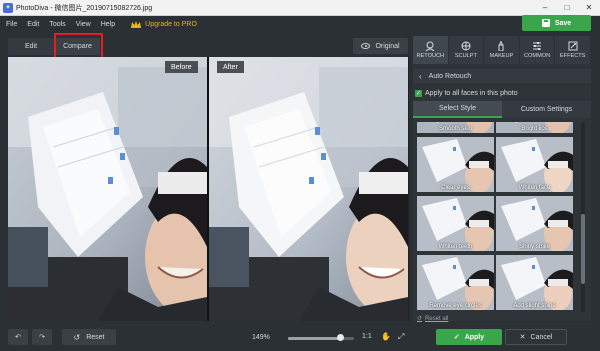  I want to click on checkbox-checked-icon: ✓, so click(418, 93).